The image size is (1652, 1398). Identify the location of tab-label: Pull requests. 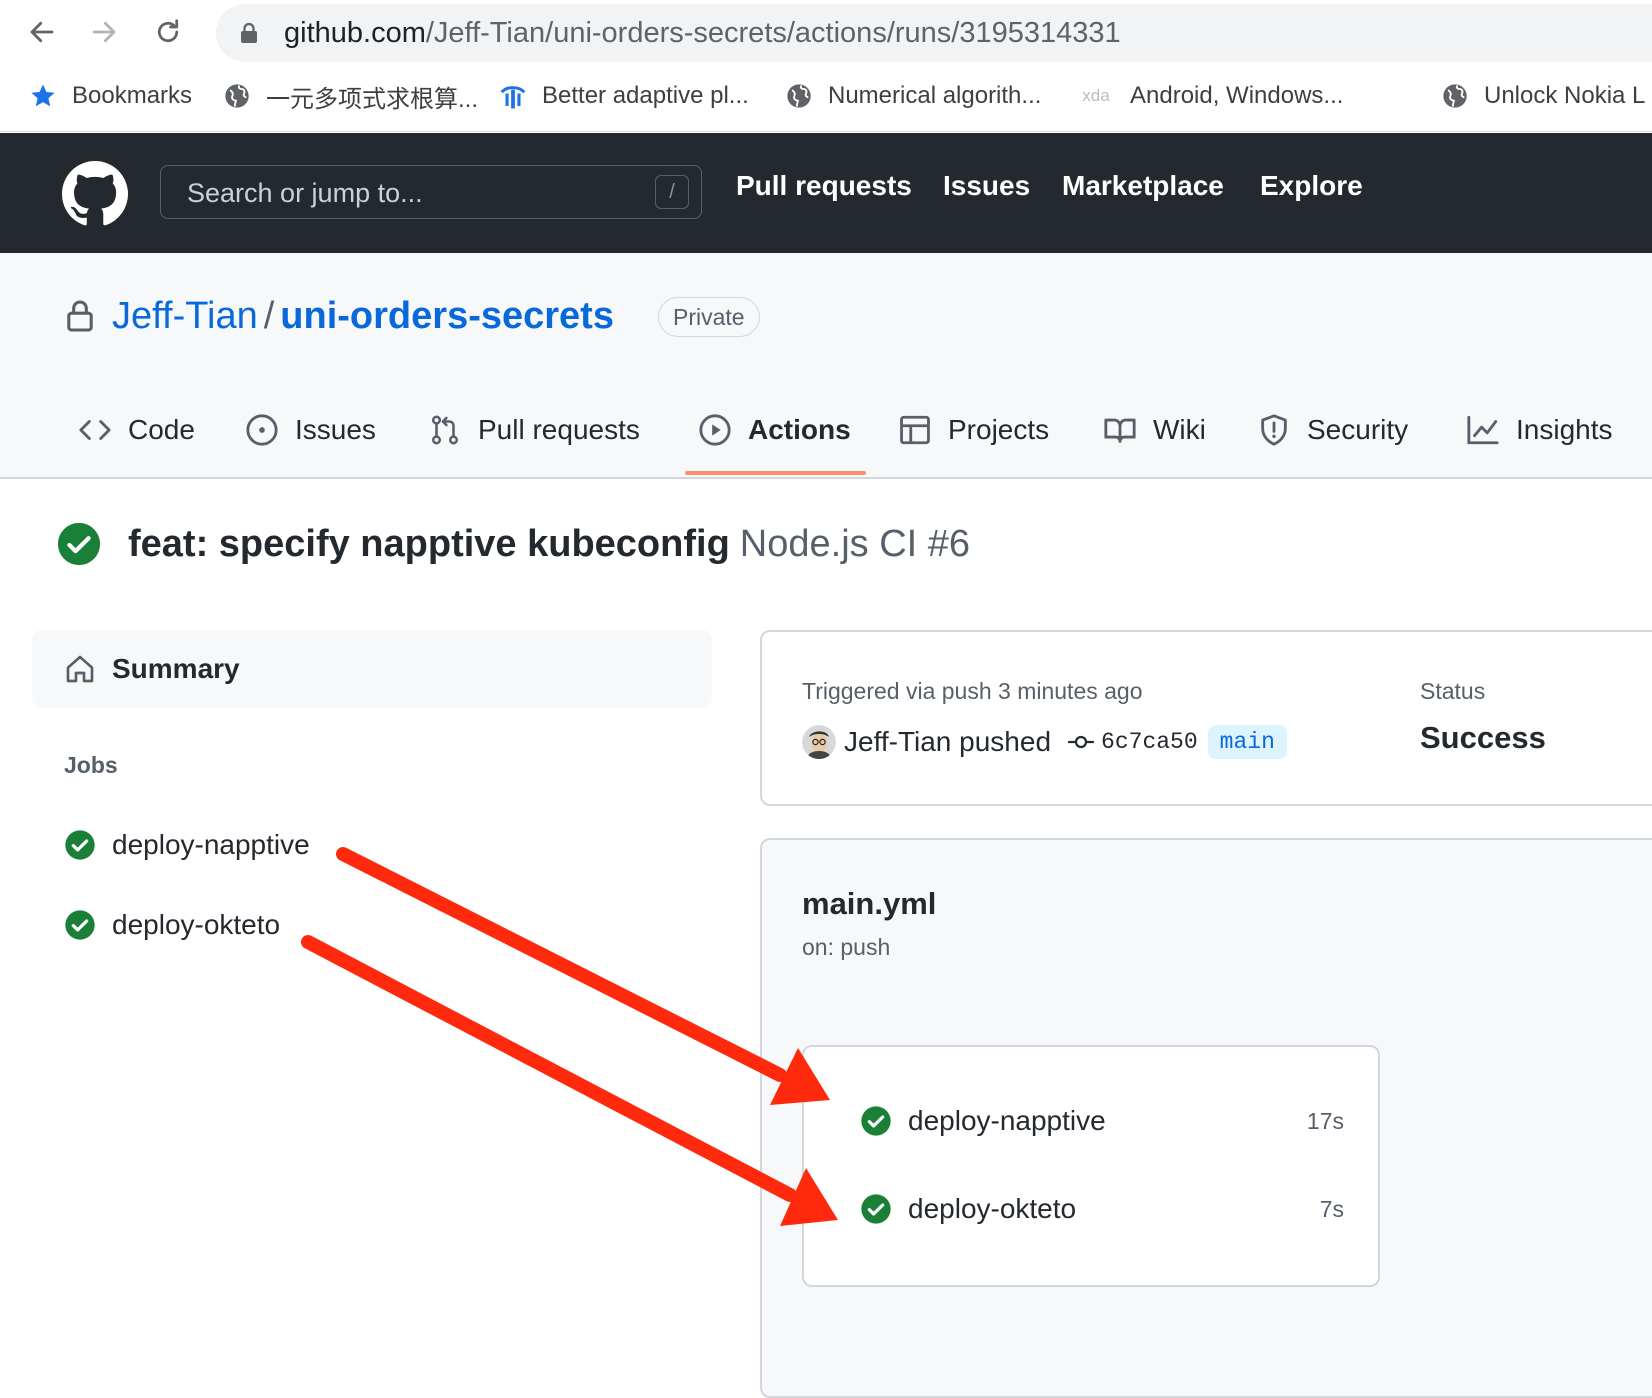
(559, 429).